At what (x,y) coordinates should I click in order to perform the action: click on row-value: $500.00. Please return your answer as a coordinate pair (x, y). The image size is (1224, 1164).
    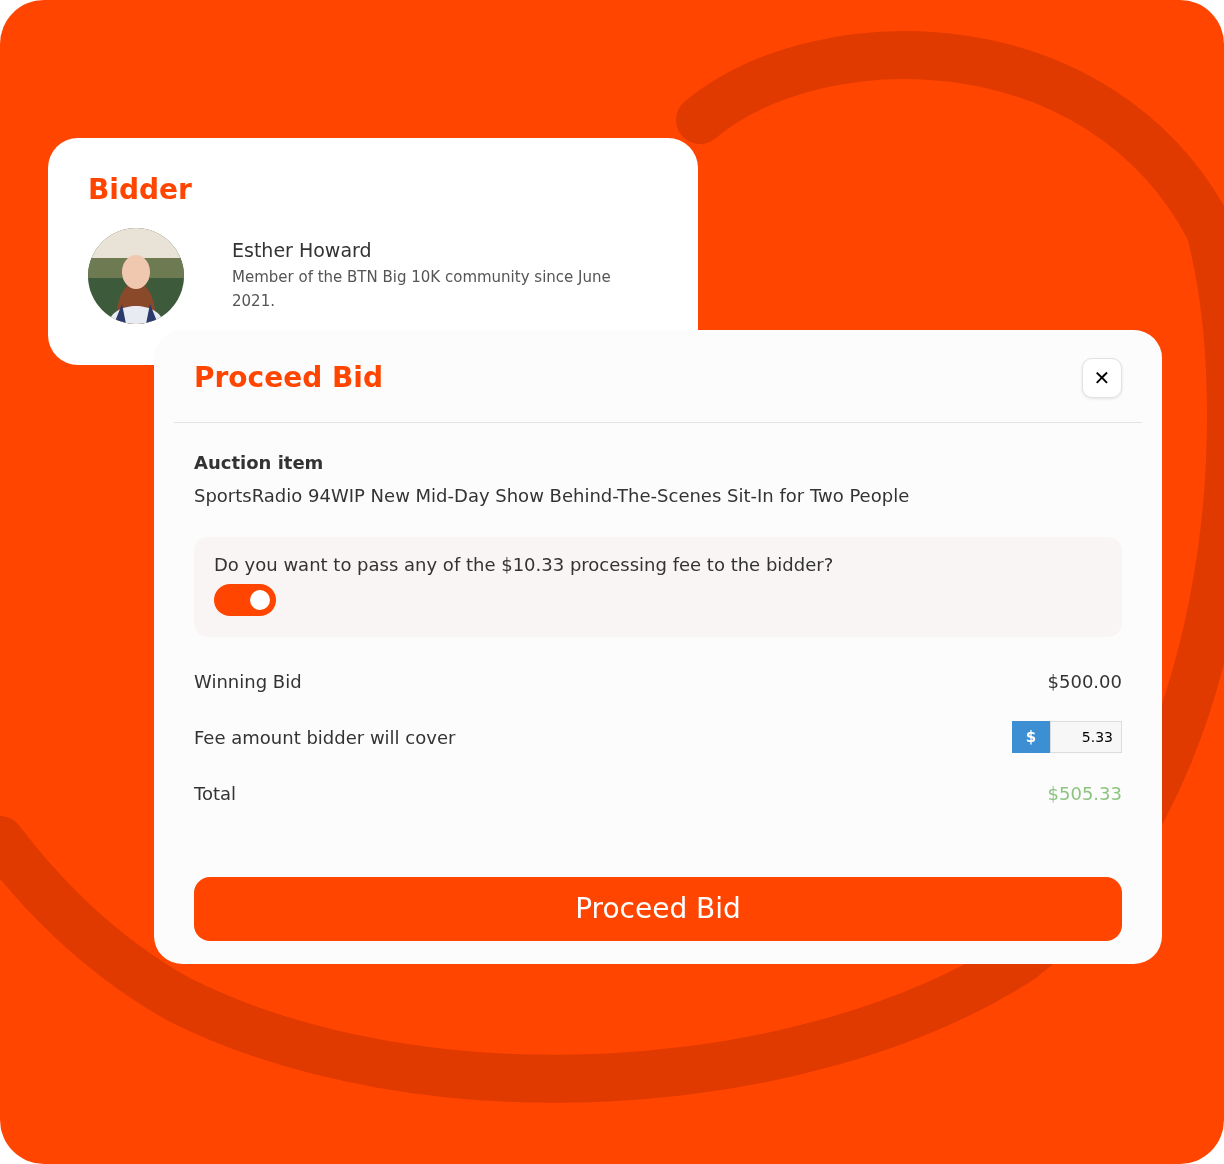
    Looking at the image, I should click on (1084, 681).